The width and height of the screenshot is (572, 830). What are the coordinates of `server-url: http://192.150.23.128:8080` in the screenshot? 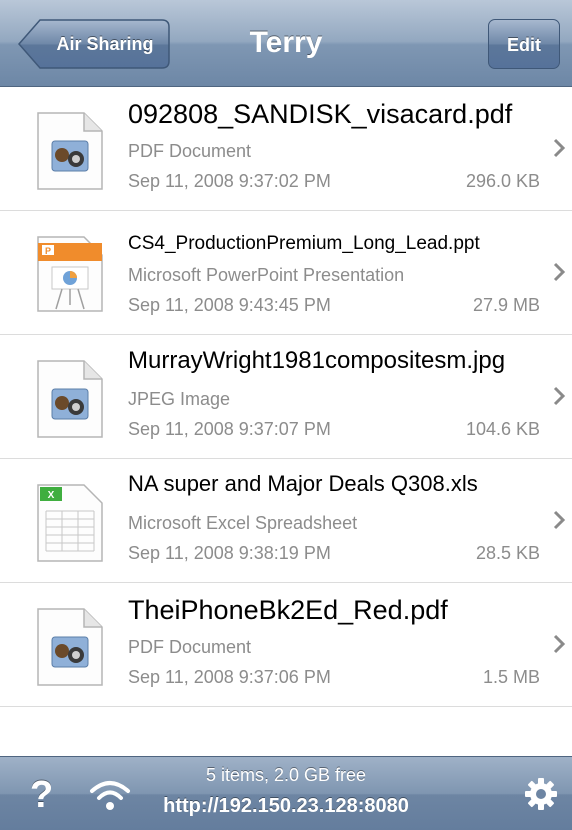 It's located at (286, 806).